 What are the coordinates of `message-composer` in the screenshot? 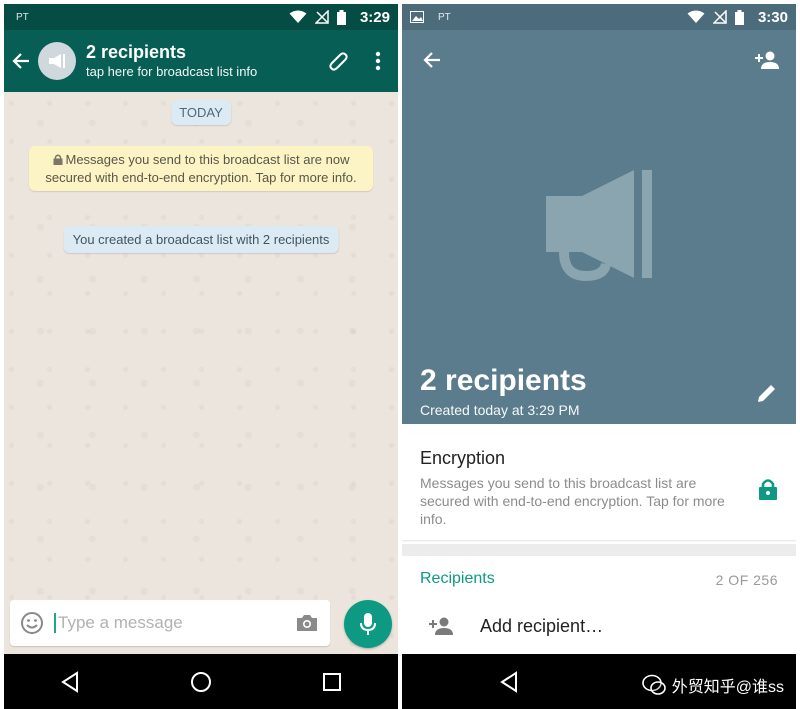 It's located at (170, 623).